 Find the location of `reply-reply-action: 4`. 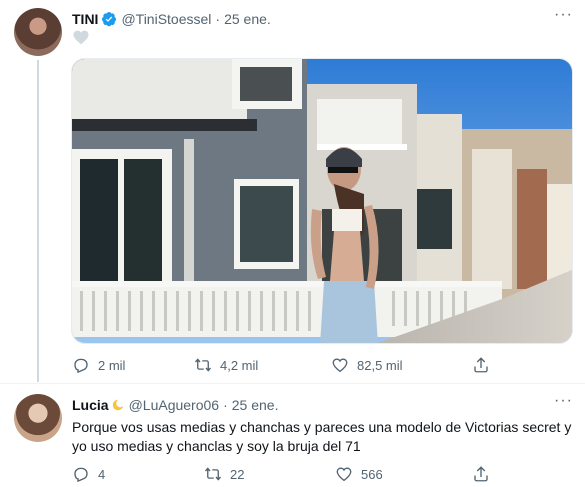

reply-reply-action: 4 is located at coordinates (88, 474).